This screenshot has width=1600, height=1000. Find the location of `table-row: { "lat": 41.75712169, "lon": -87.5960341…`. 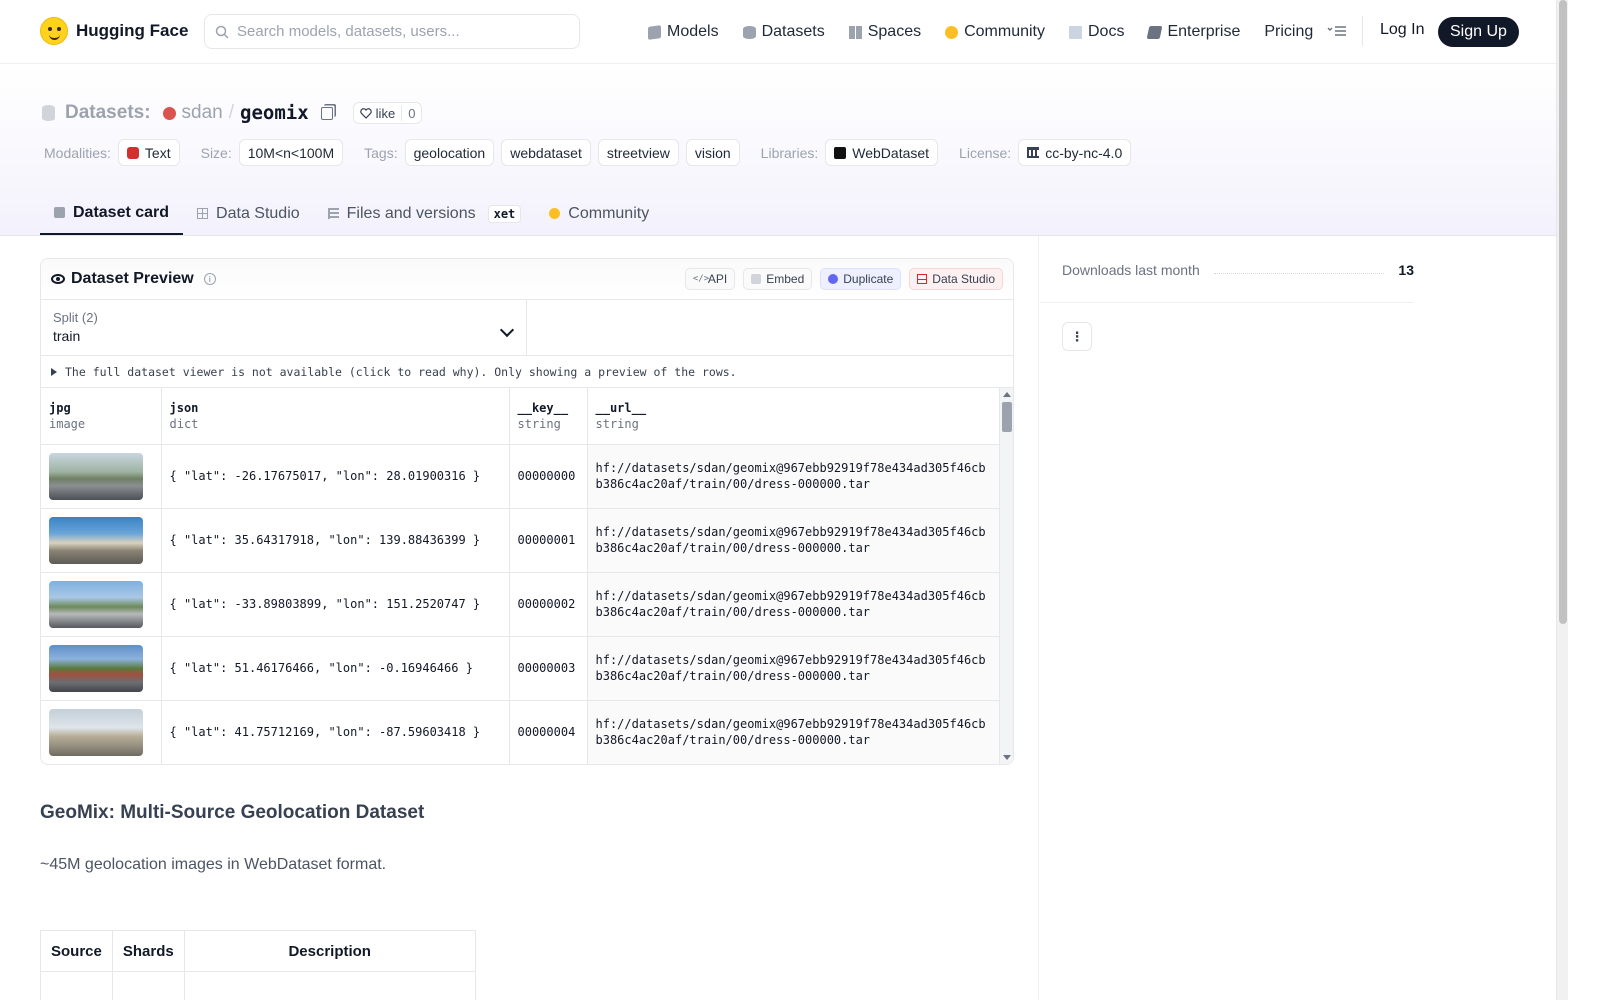

table-row: { "lat": 41.75712169, "lon": -87.5960341… is located at coordinates (520, 732).